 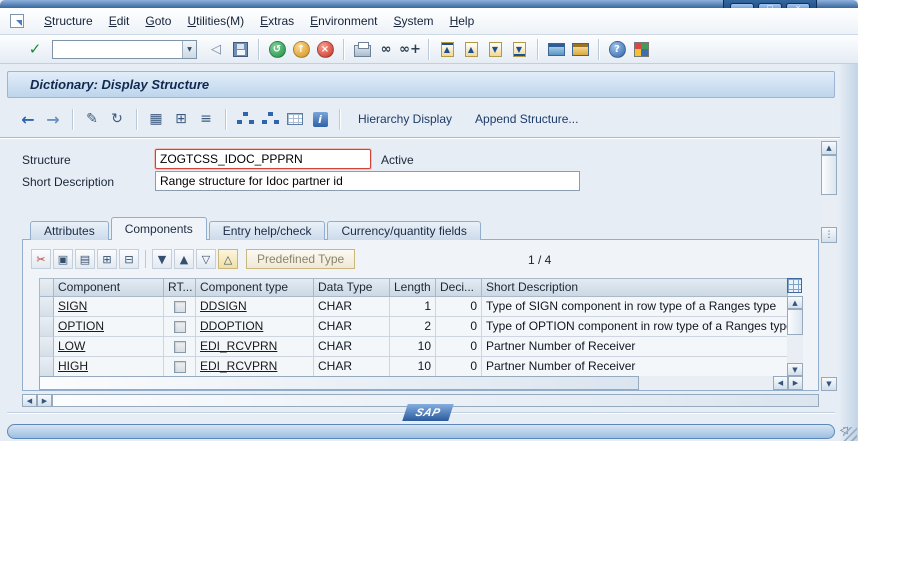 I want to click on table-scroll-left-button: ◀, so click(x=780, y=383).